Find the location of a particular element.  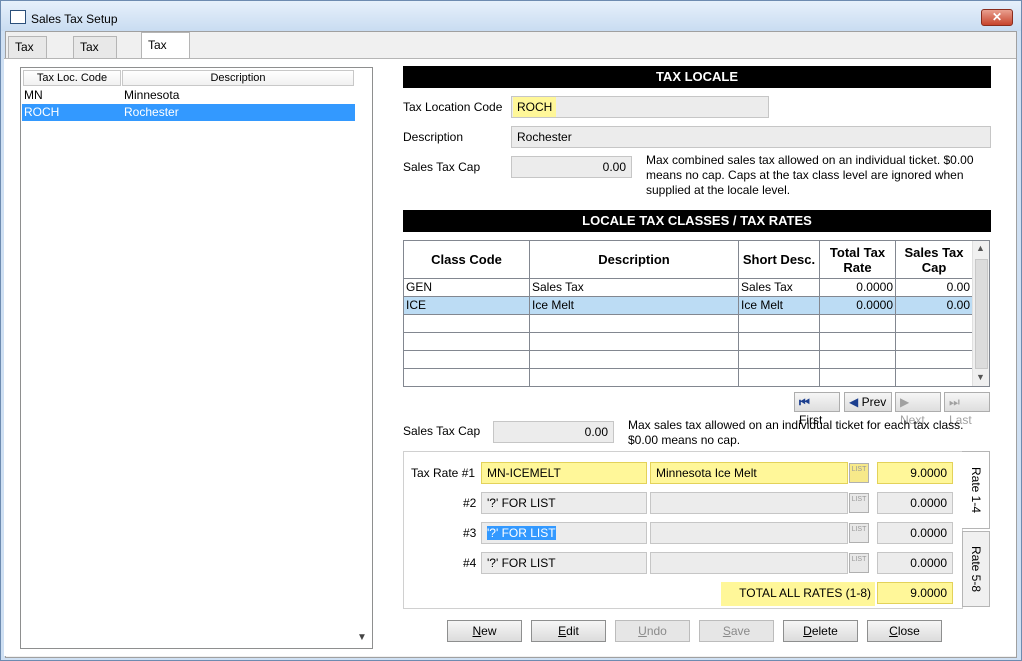

close-button: Close is located at coordinates (904, 631).